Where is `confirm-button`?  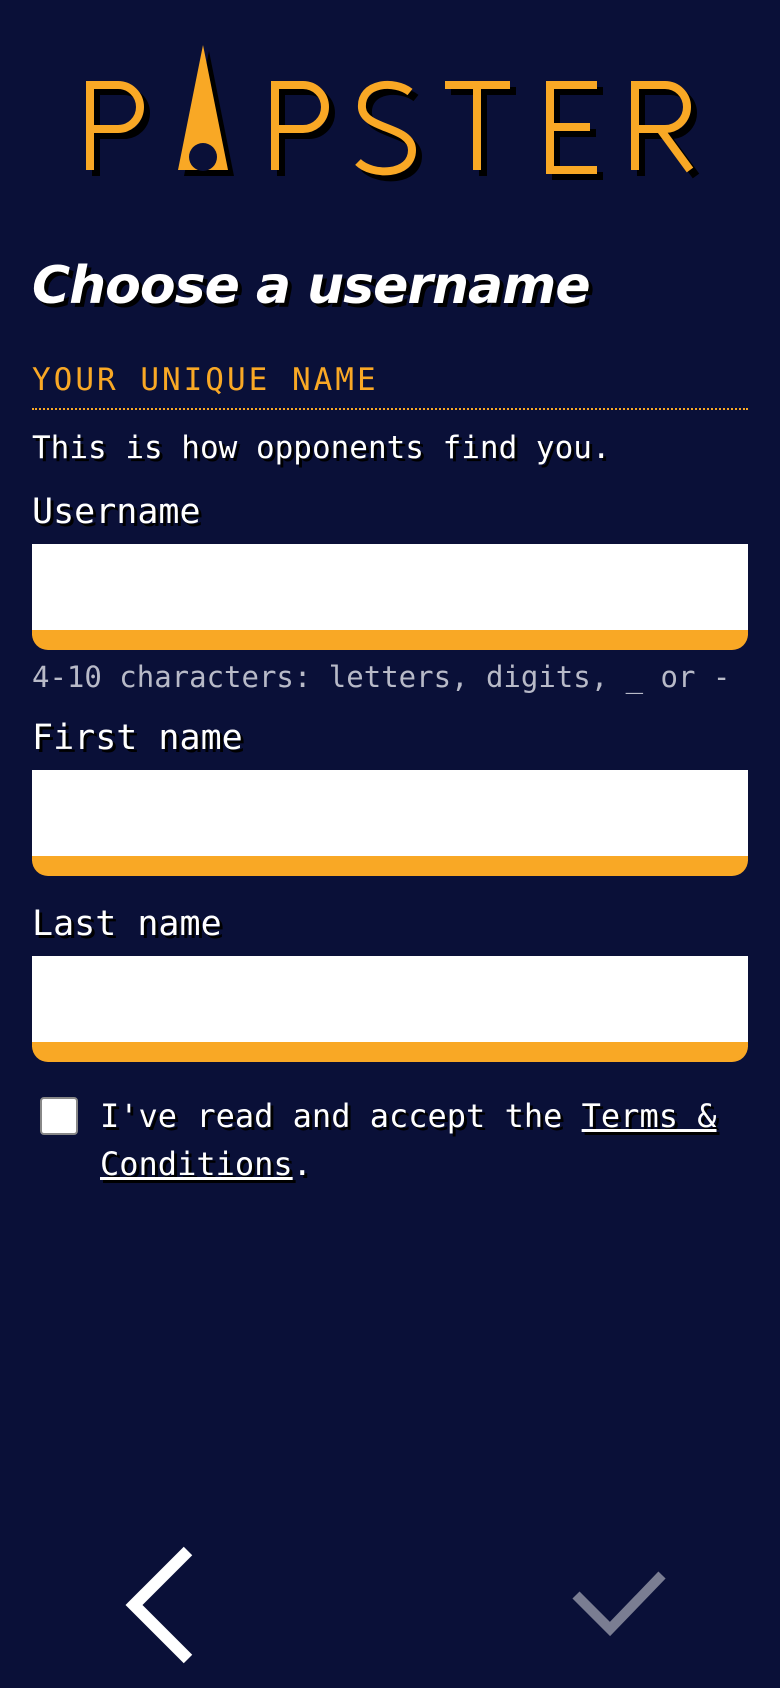
confirm-button is located at coordinates (620, 1605).